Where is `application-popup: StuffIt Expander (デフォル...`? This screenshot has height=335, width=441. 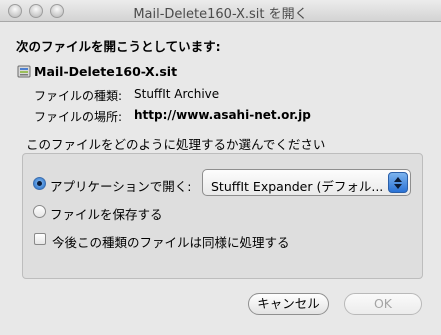
application-popup: StuffIt Expander (デフォル... is located at coordinates (306, 182).